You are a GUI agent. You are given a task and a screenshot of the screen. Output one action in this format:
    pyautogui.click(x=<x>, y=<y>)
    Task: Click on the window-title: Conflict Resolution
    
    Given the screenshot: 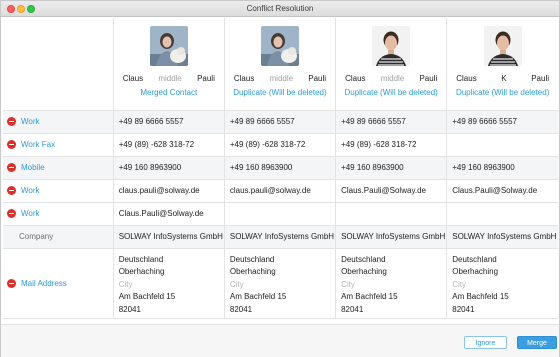 What is the action you would take?
    pyautogui.click(x=280, y=8)
    